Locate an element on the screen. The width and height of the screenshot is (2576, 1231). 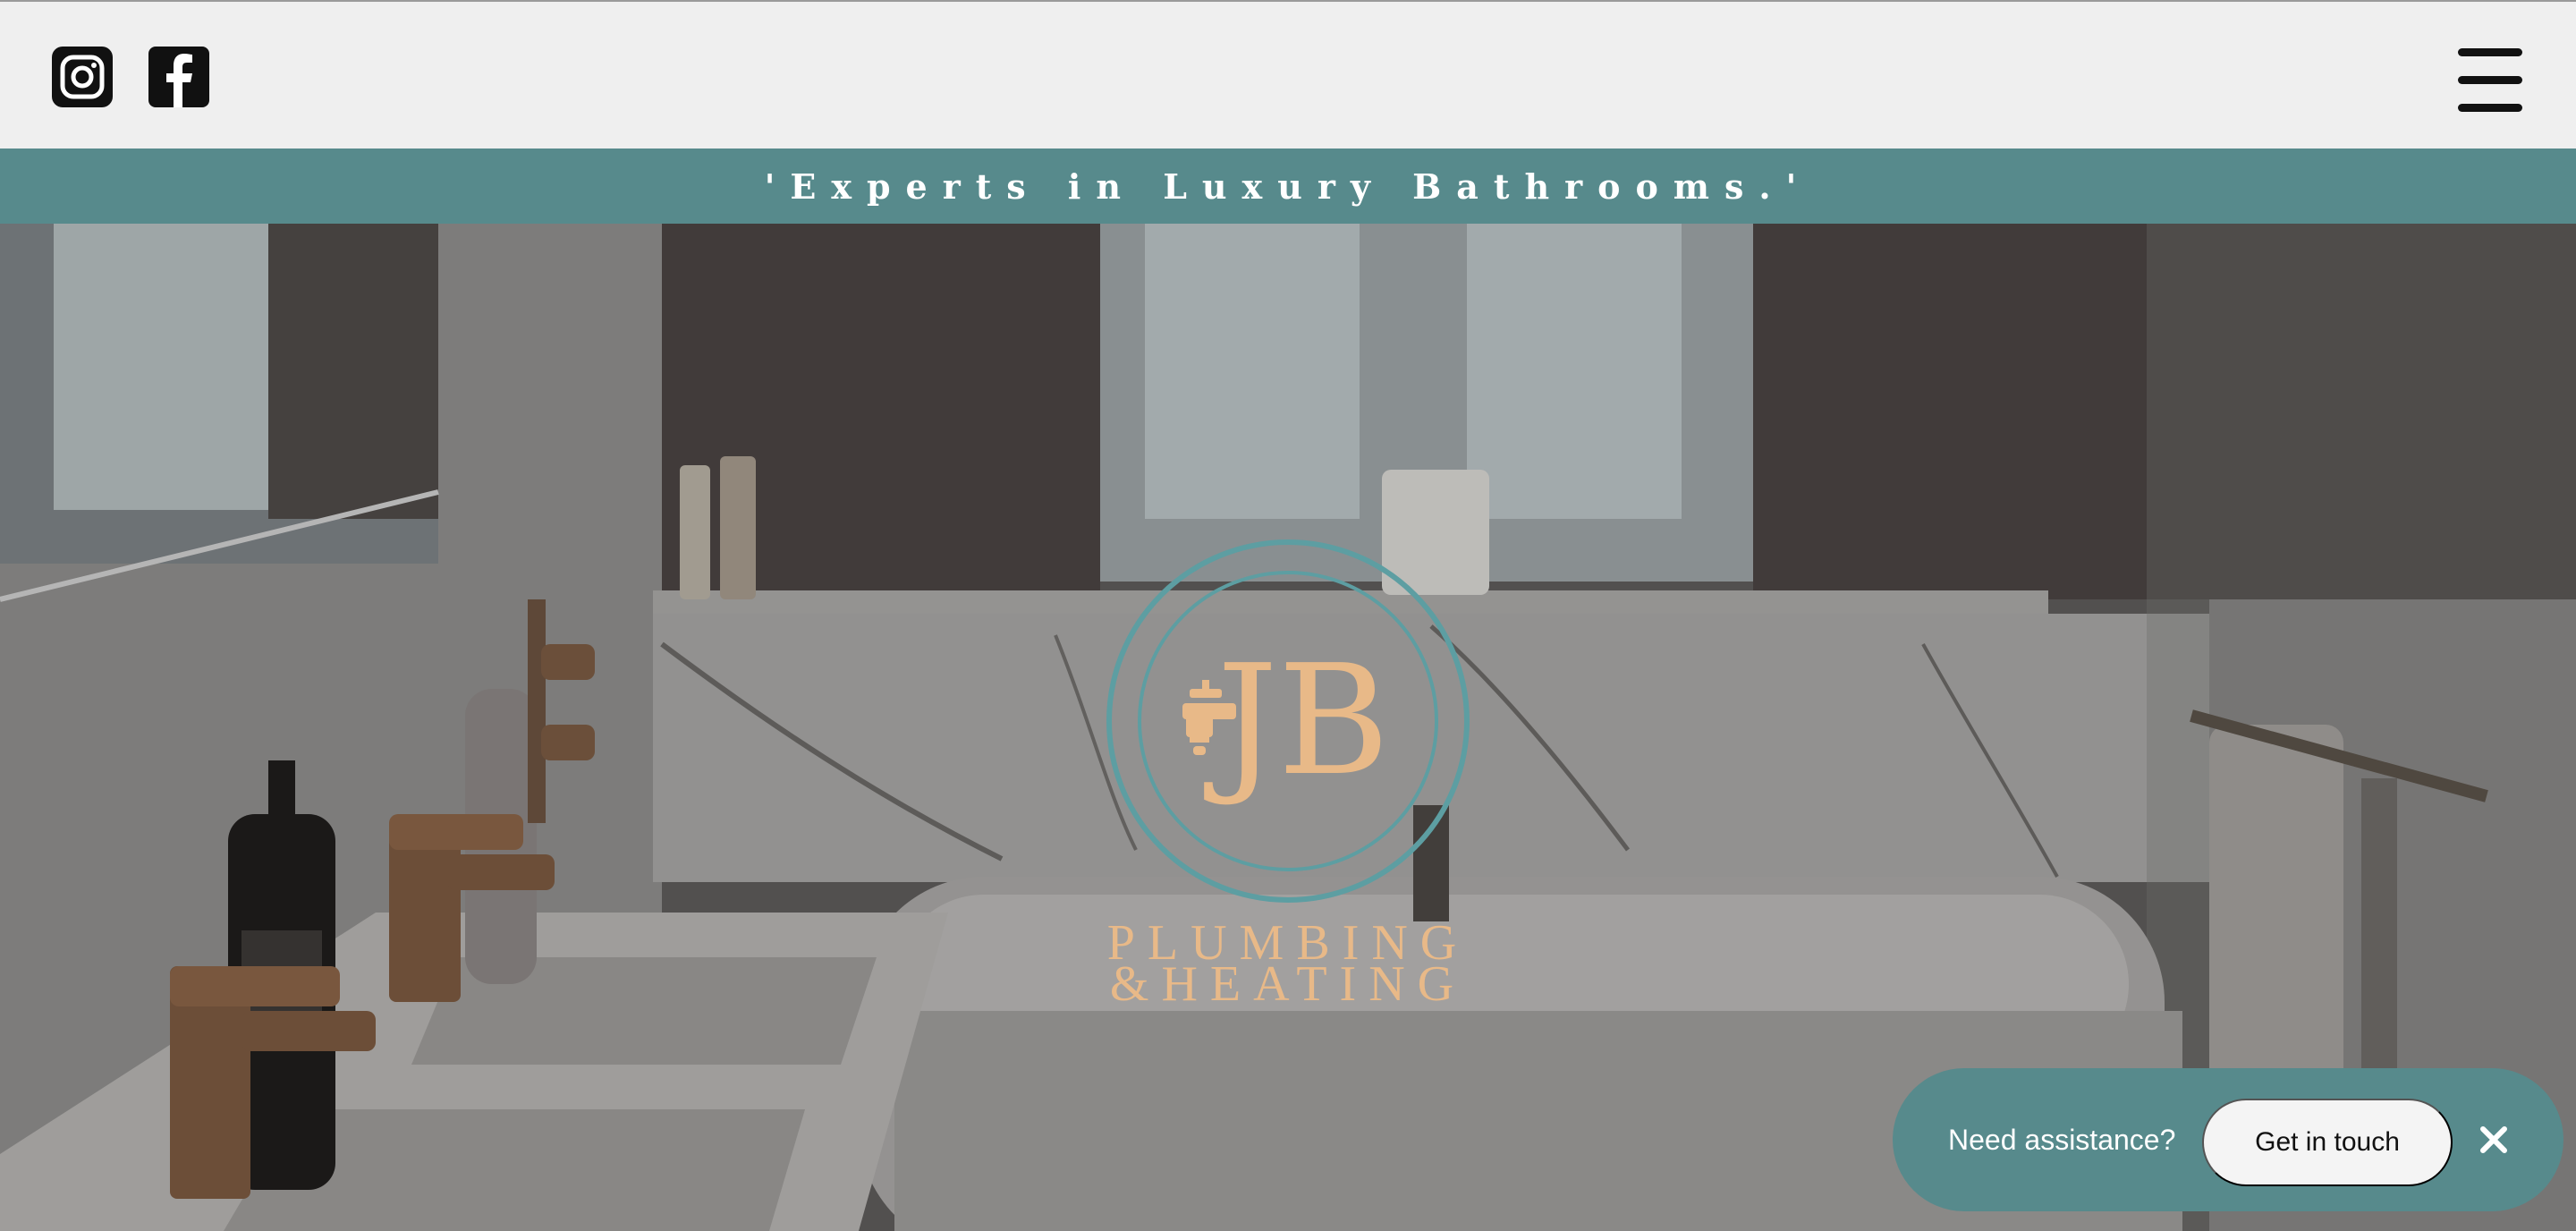
brand-logo: JB PLUMBING &HEATING is located at coordinates (1288, 882).